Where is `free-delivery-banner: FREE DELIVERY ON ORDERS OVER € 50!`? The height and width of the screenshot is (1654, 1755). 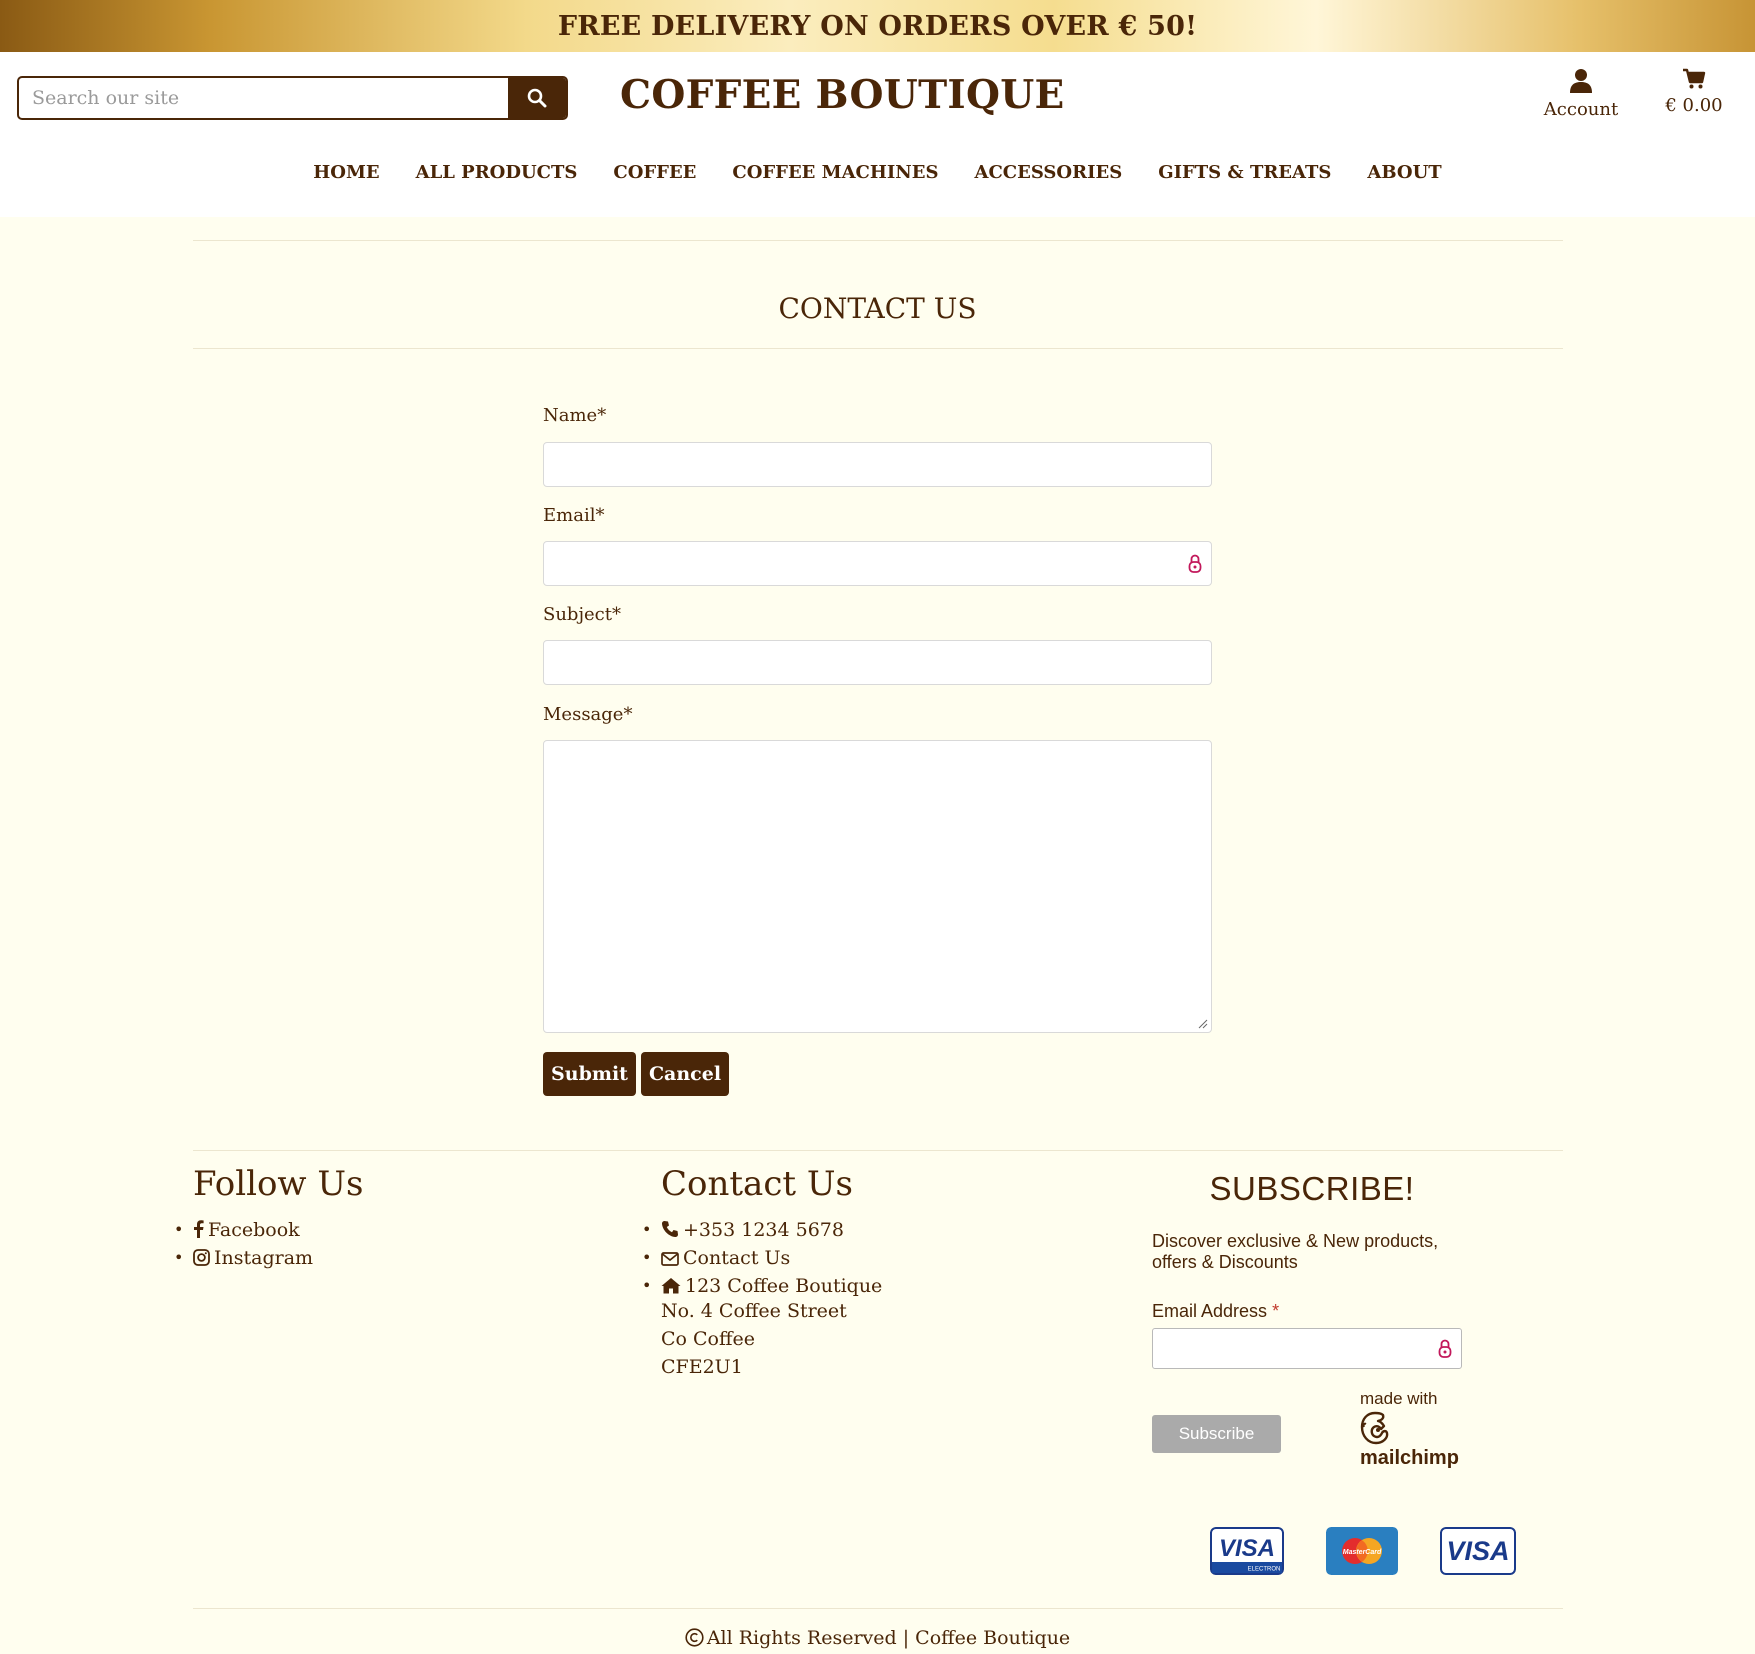 free-delivery-banner: FREE DELIVERY ON ORDERS OVER € 50! is located at coordinates (877, 26).